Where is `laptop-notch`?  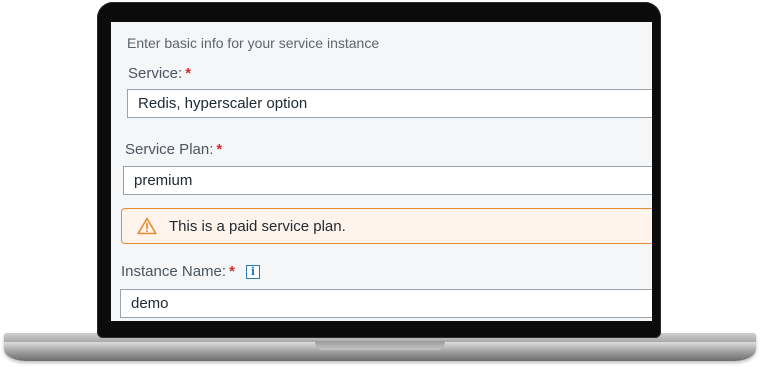 laptop-notch is located at coordinates (380, 345).